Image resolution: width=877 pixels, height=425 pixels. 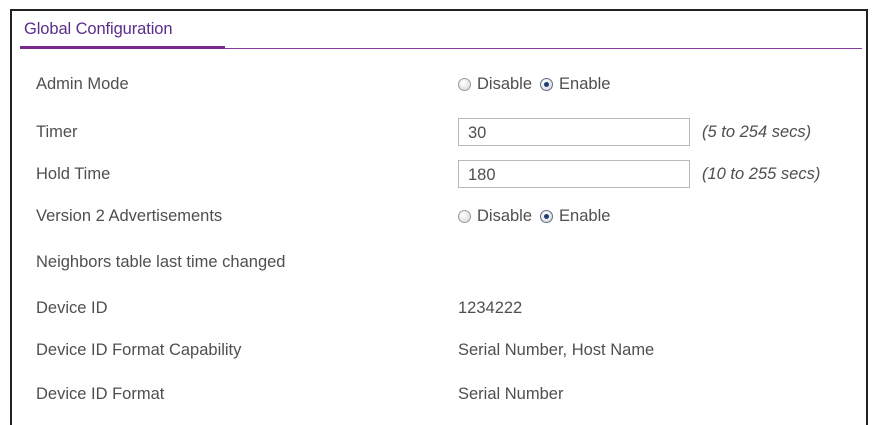 What do you see at coordinates (129, 216) in the screenshot?
I see `v2-advertisements-label: Version 2 Advertisements` at bounding box center [129, 216].